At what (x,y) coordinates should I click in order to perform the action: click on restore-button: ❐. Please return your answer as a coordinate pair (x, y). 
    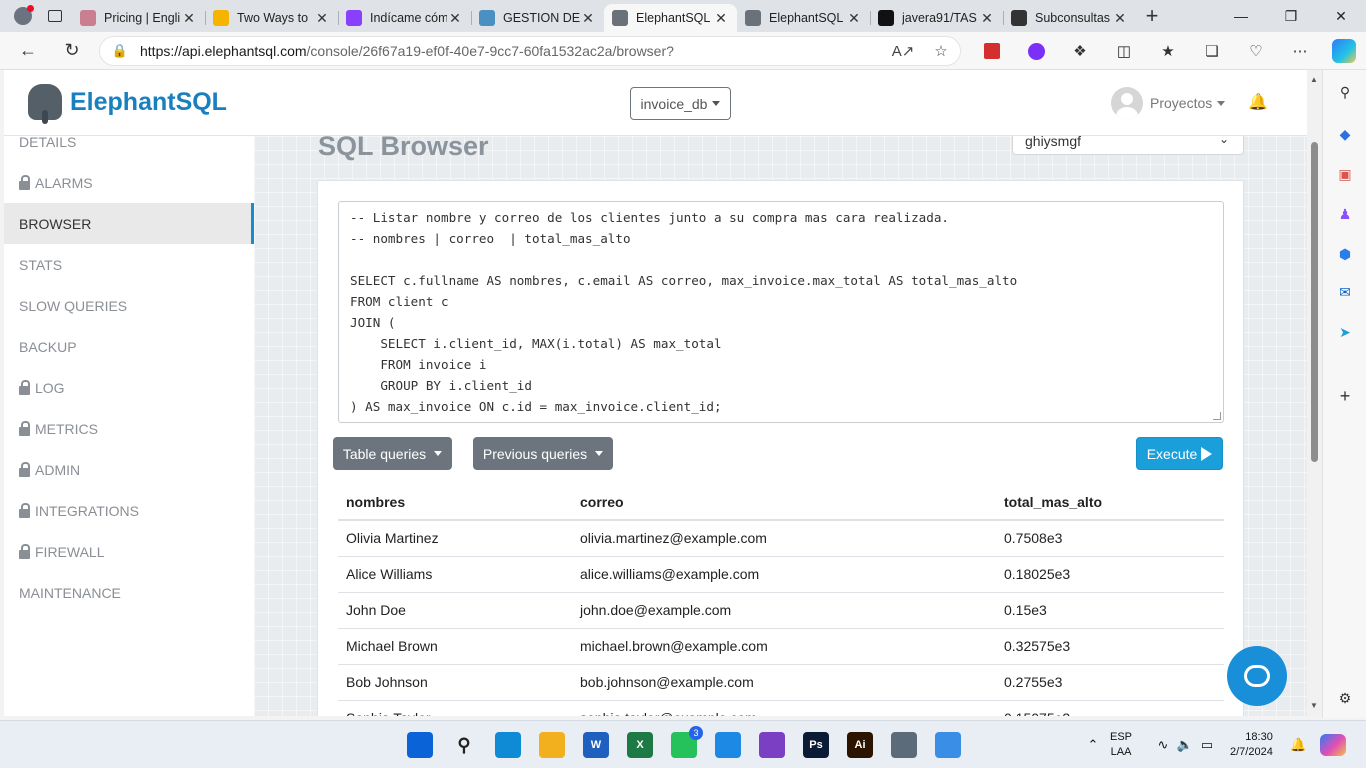
    Looking at the image, I should click on (1291, 16).